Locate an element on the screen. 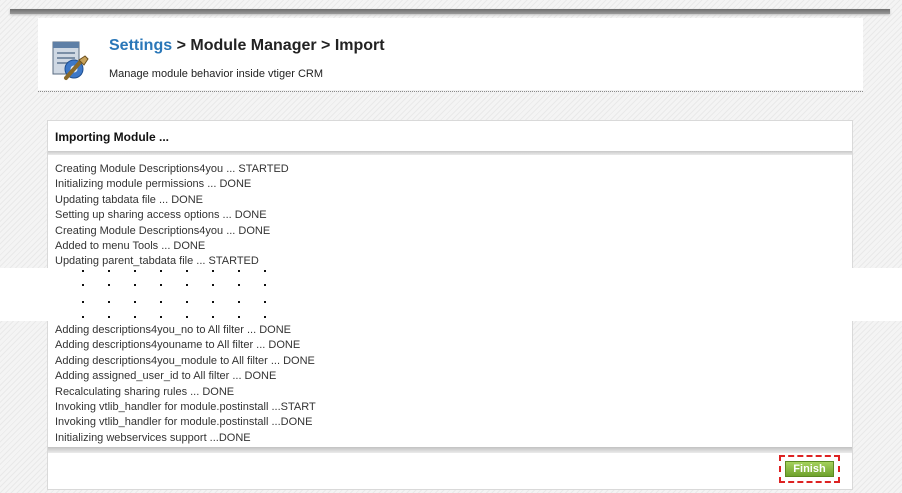 This screenshot has height=493, width=902. breadcrumb: Settings > Module Manager > Import is located at coordinates (247, 46).